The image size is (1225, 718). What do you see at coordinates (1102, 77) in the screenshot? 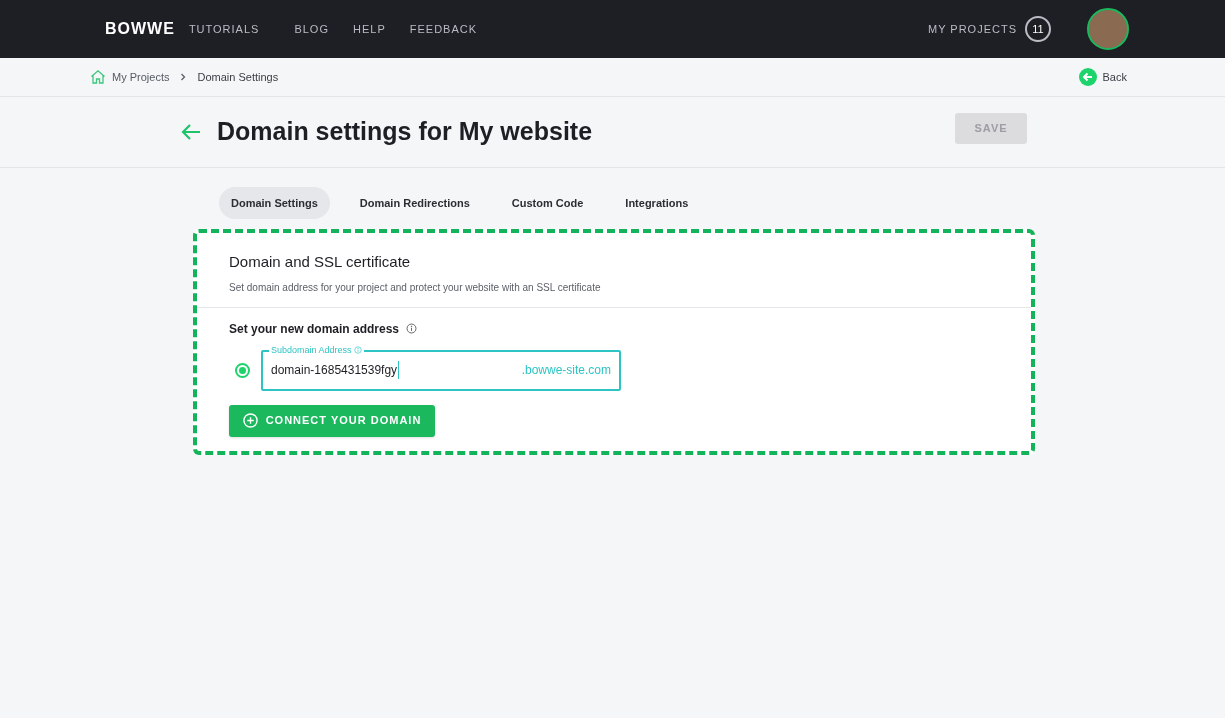
I see `back-link: Back` at bounding box center [1102, 77].